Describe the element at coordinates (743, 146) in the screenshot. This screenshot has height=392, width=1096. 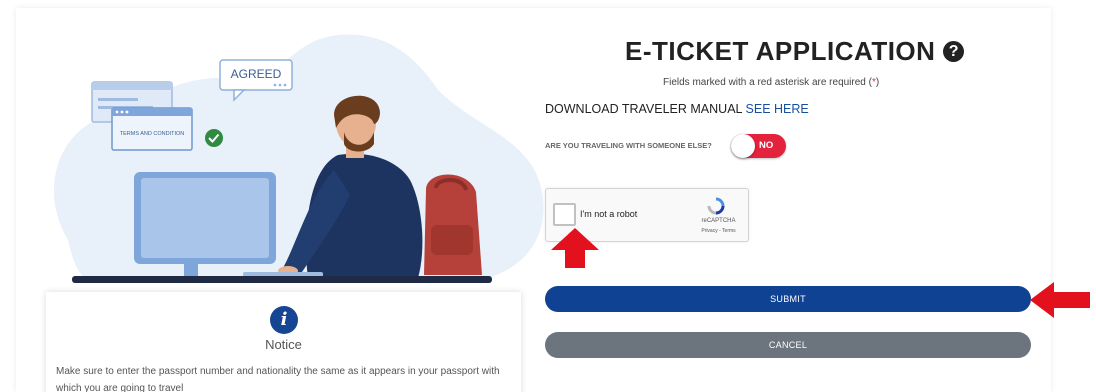
I see `toggle-knob` at that location.